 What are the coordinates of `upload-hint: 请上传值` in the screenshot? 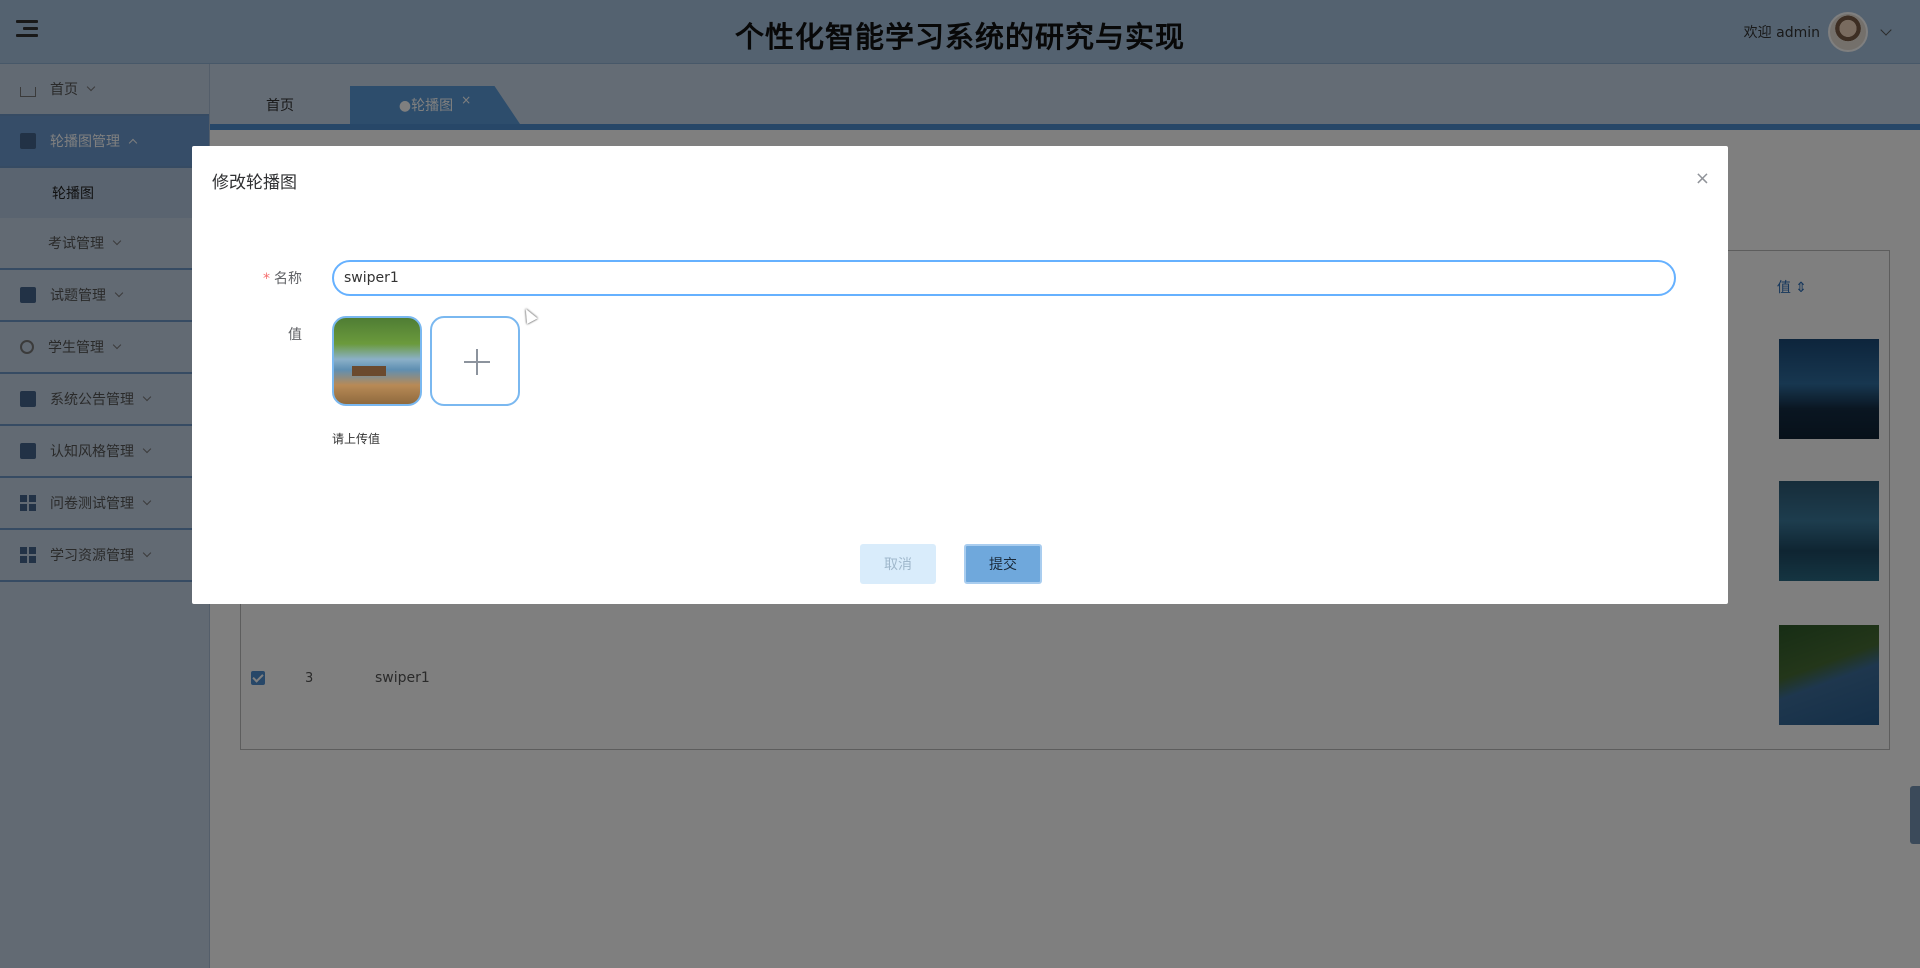 It's located at (356, 439).